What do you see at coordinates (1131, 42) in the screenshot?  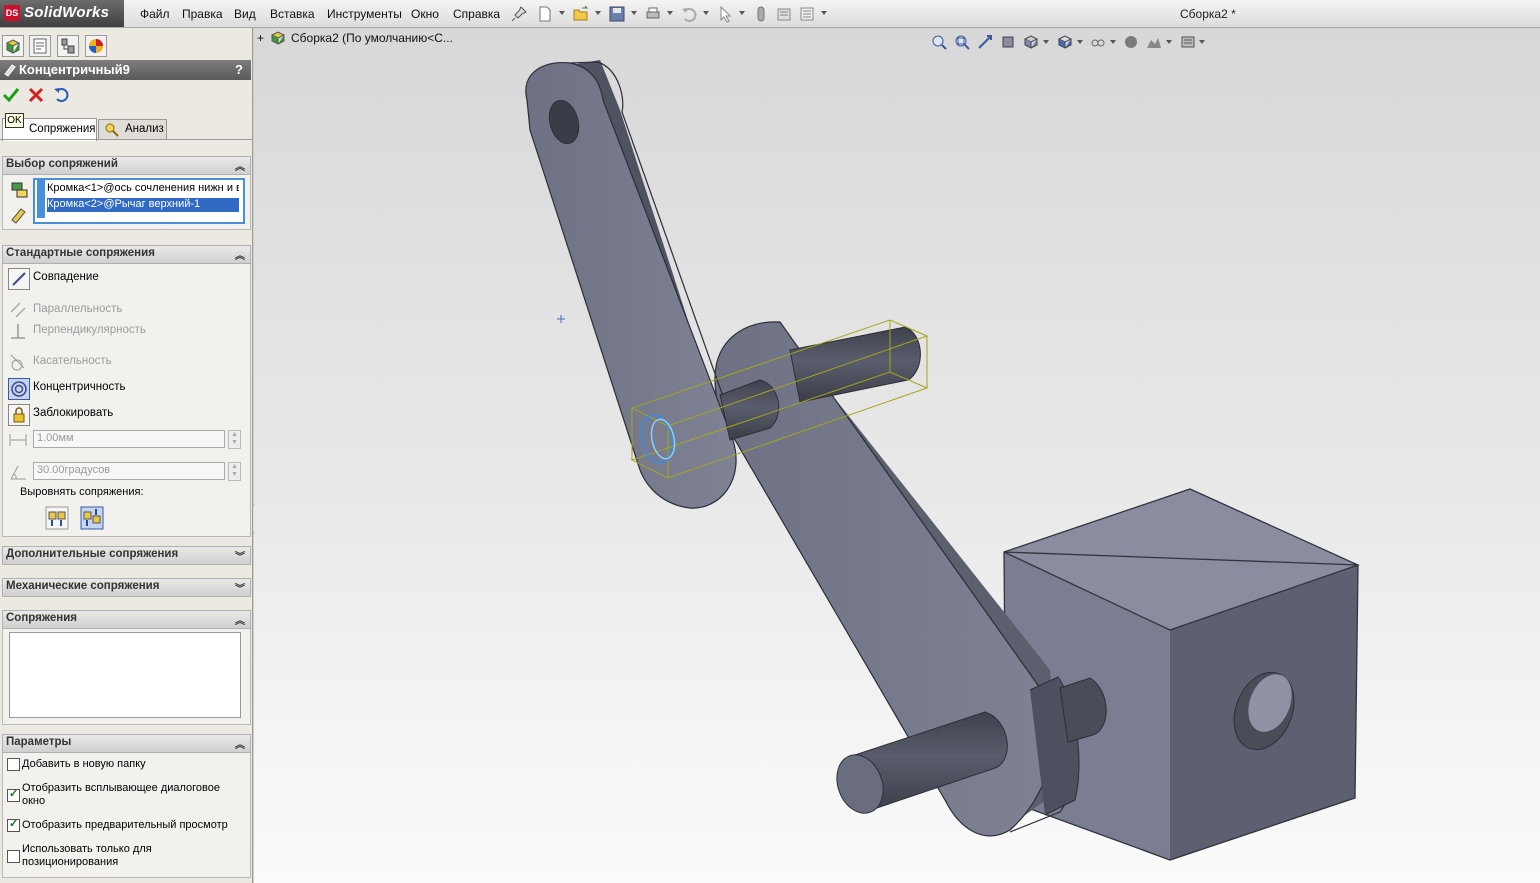 I see `edit-appearance-icon` at bounding box center [1131, 42].